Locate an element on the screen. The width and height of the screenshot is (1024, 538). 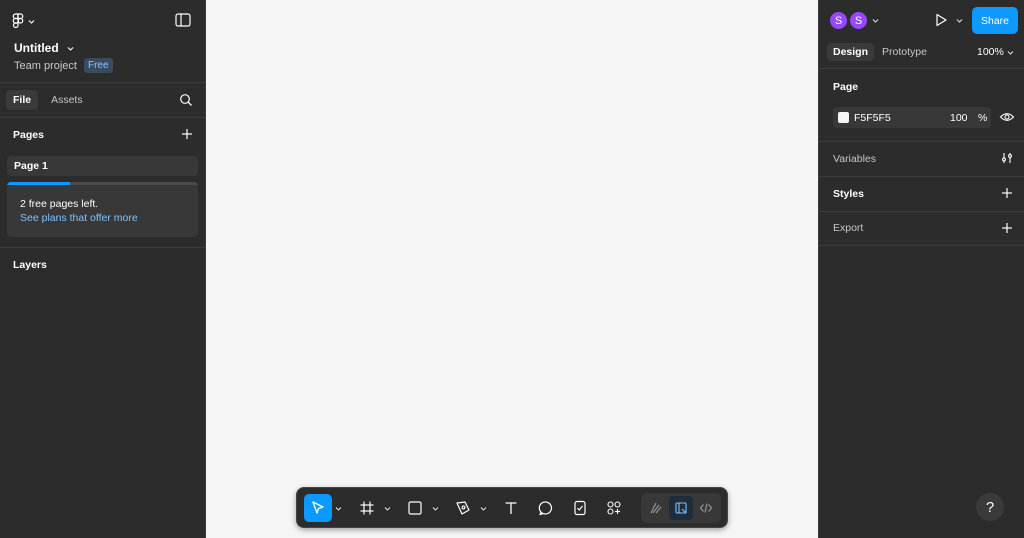
code-icon is located at coordinates (706, 508).